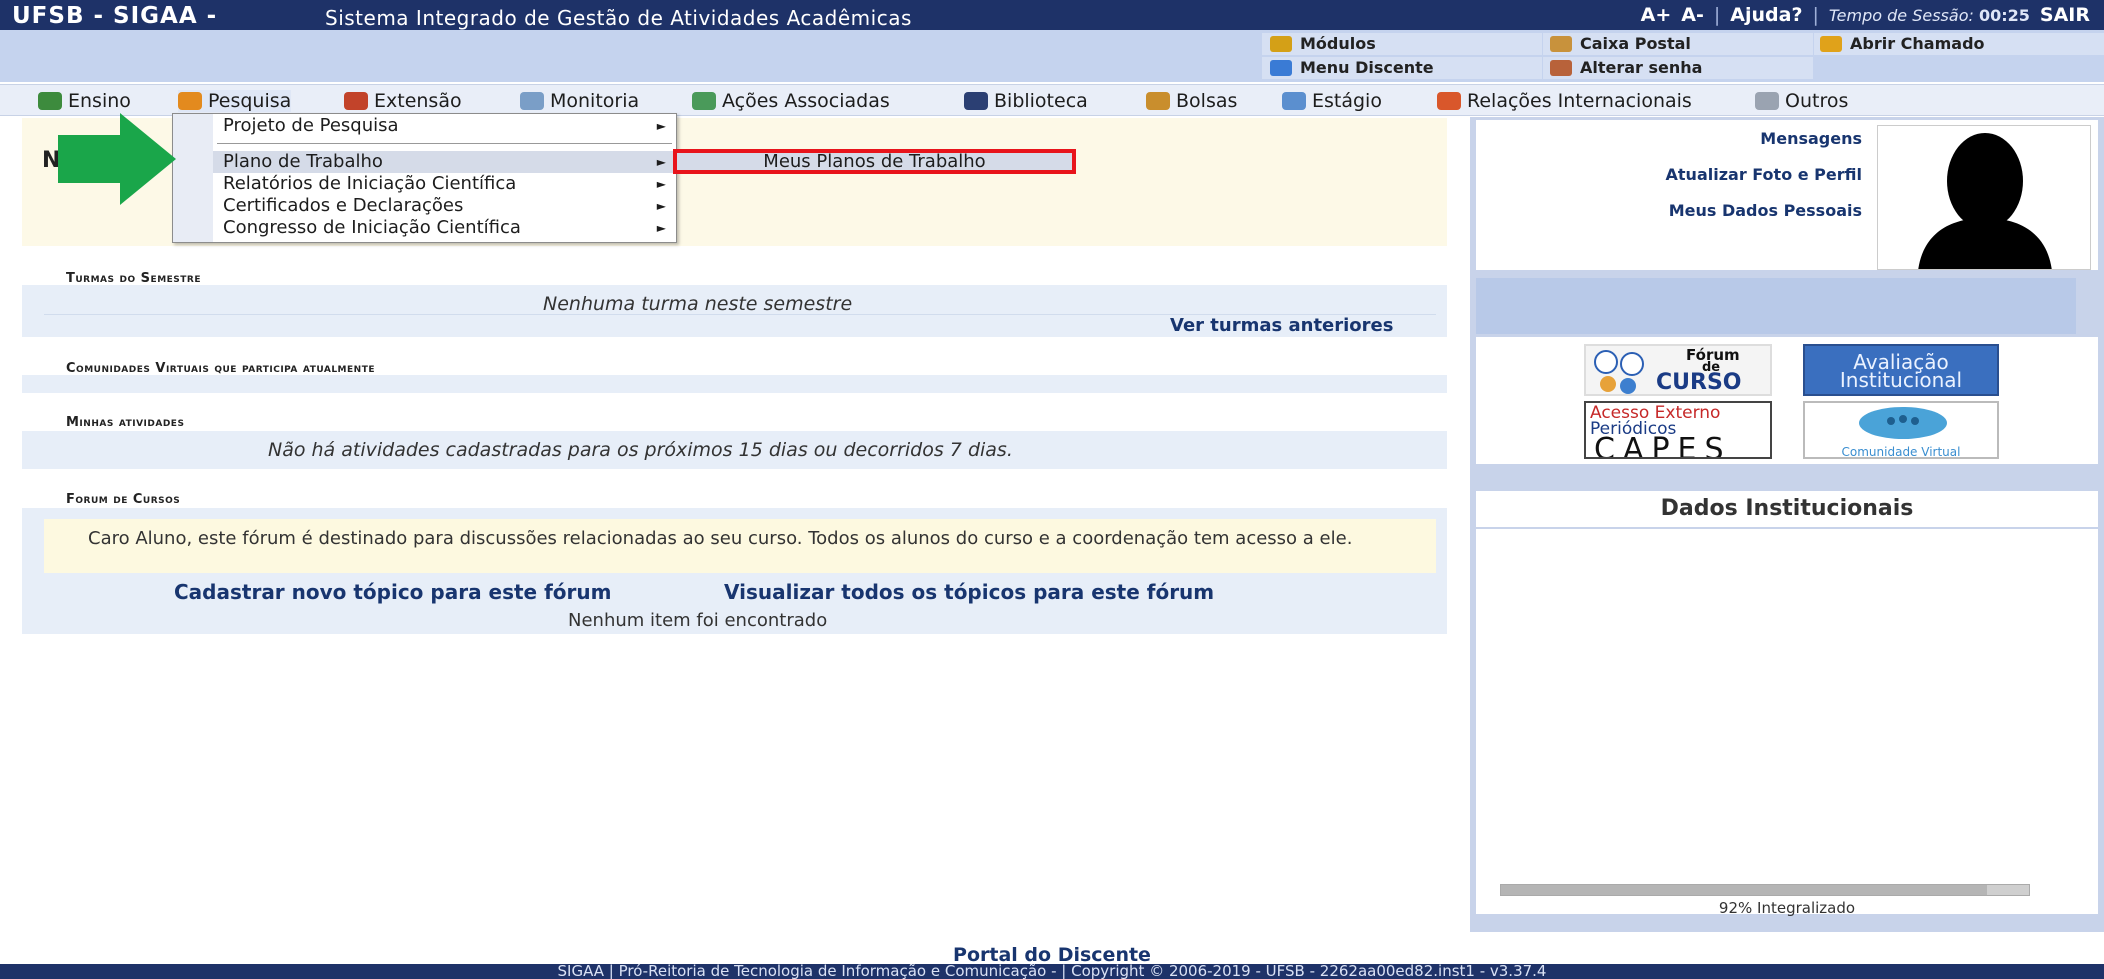 The image size is (2104, 979). I want to click on menu-item-outros: Outros, so click(1801, 101).